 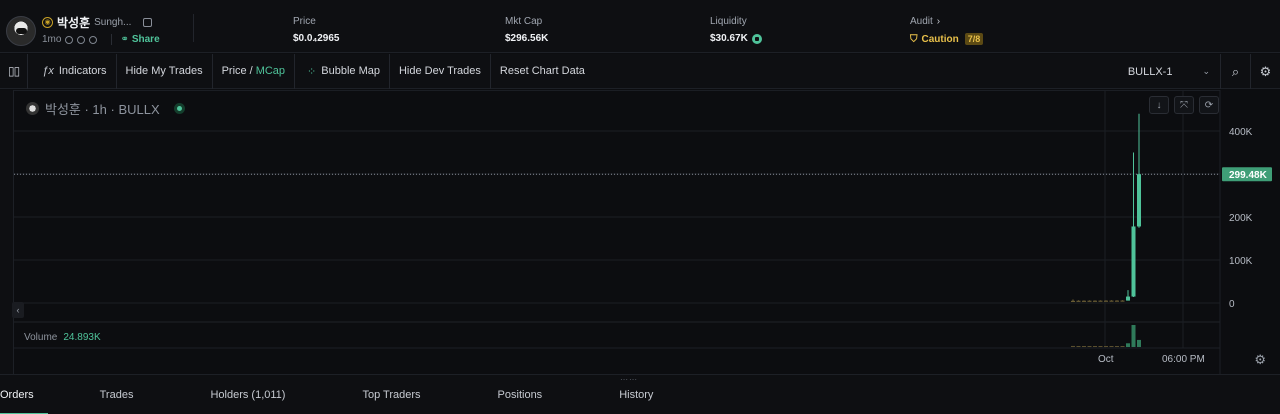 What do you see at coordinates (1232, 304) in the screenshot?
I see `y-tick-label: 0` at bounding box center [1232, 304].